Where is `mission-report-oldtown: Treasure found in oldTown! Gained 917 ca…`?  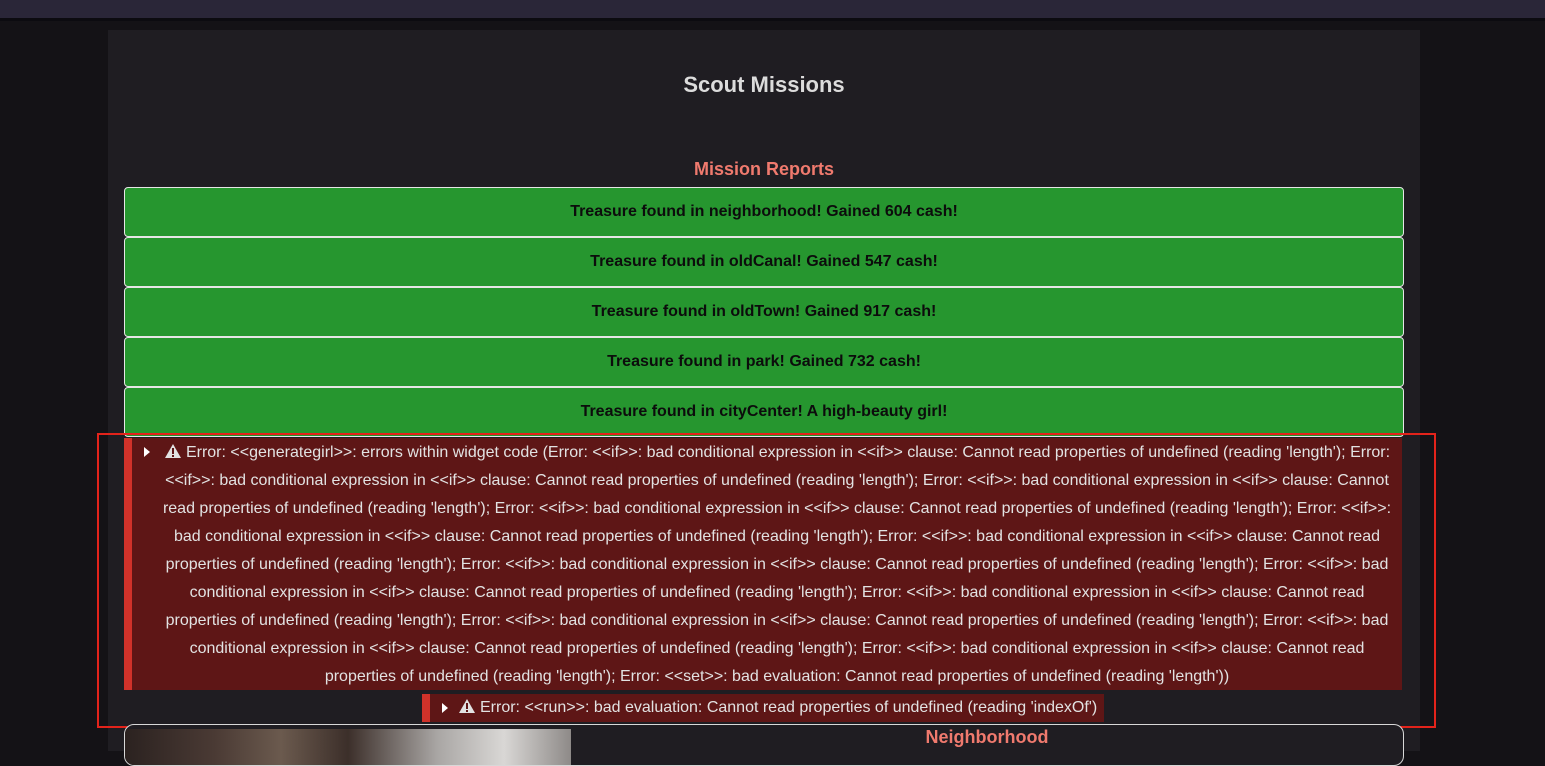 mission-report-oldtown: Treasure found in oldTown! Gained 917 ca… is located at coordinates (764, 312).